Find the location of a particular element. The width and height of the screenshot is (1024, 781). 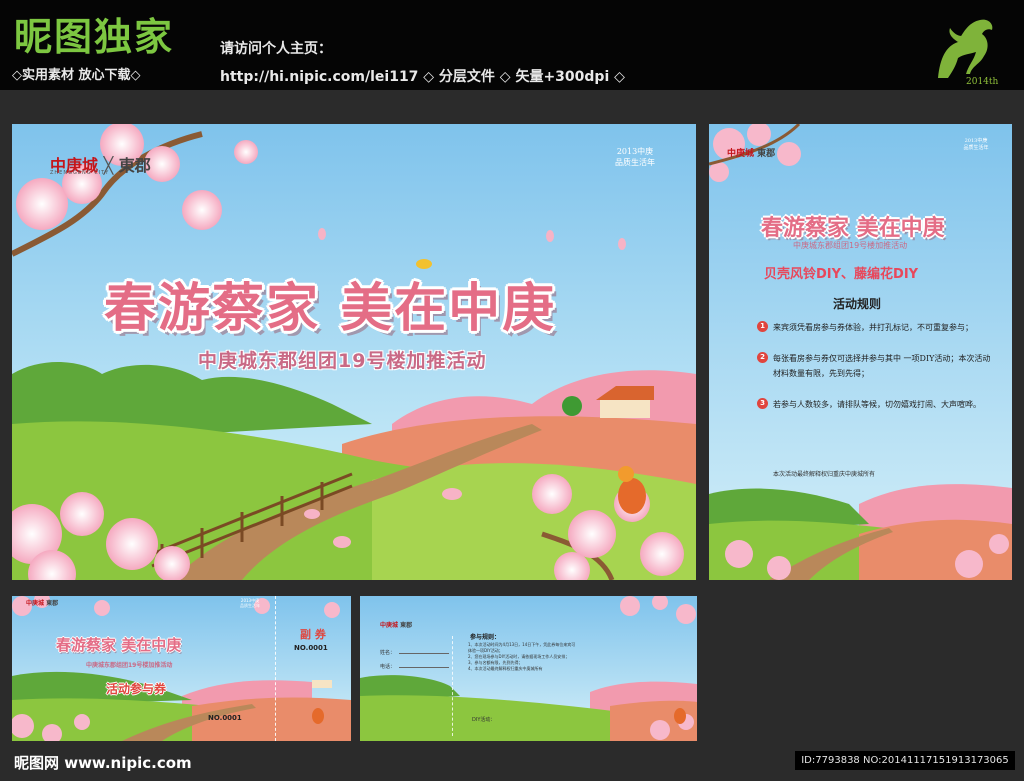

rule-number: 1 is located at coordinates (762, 326).